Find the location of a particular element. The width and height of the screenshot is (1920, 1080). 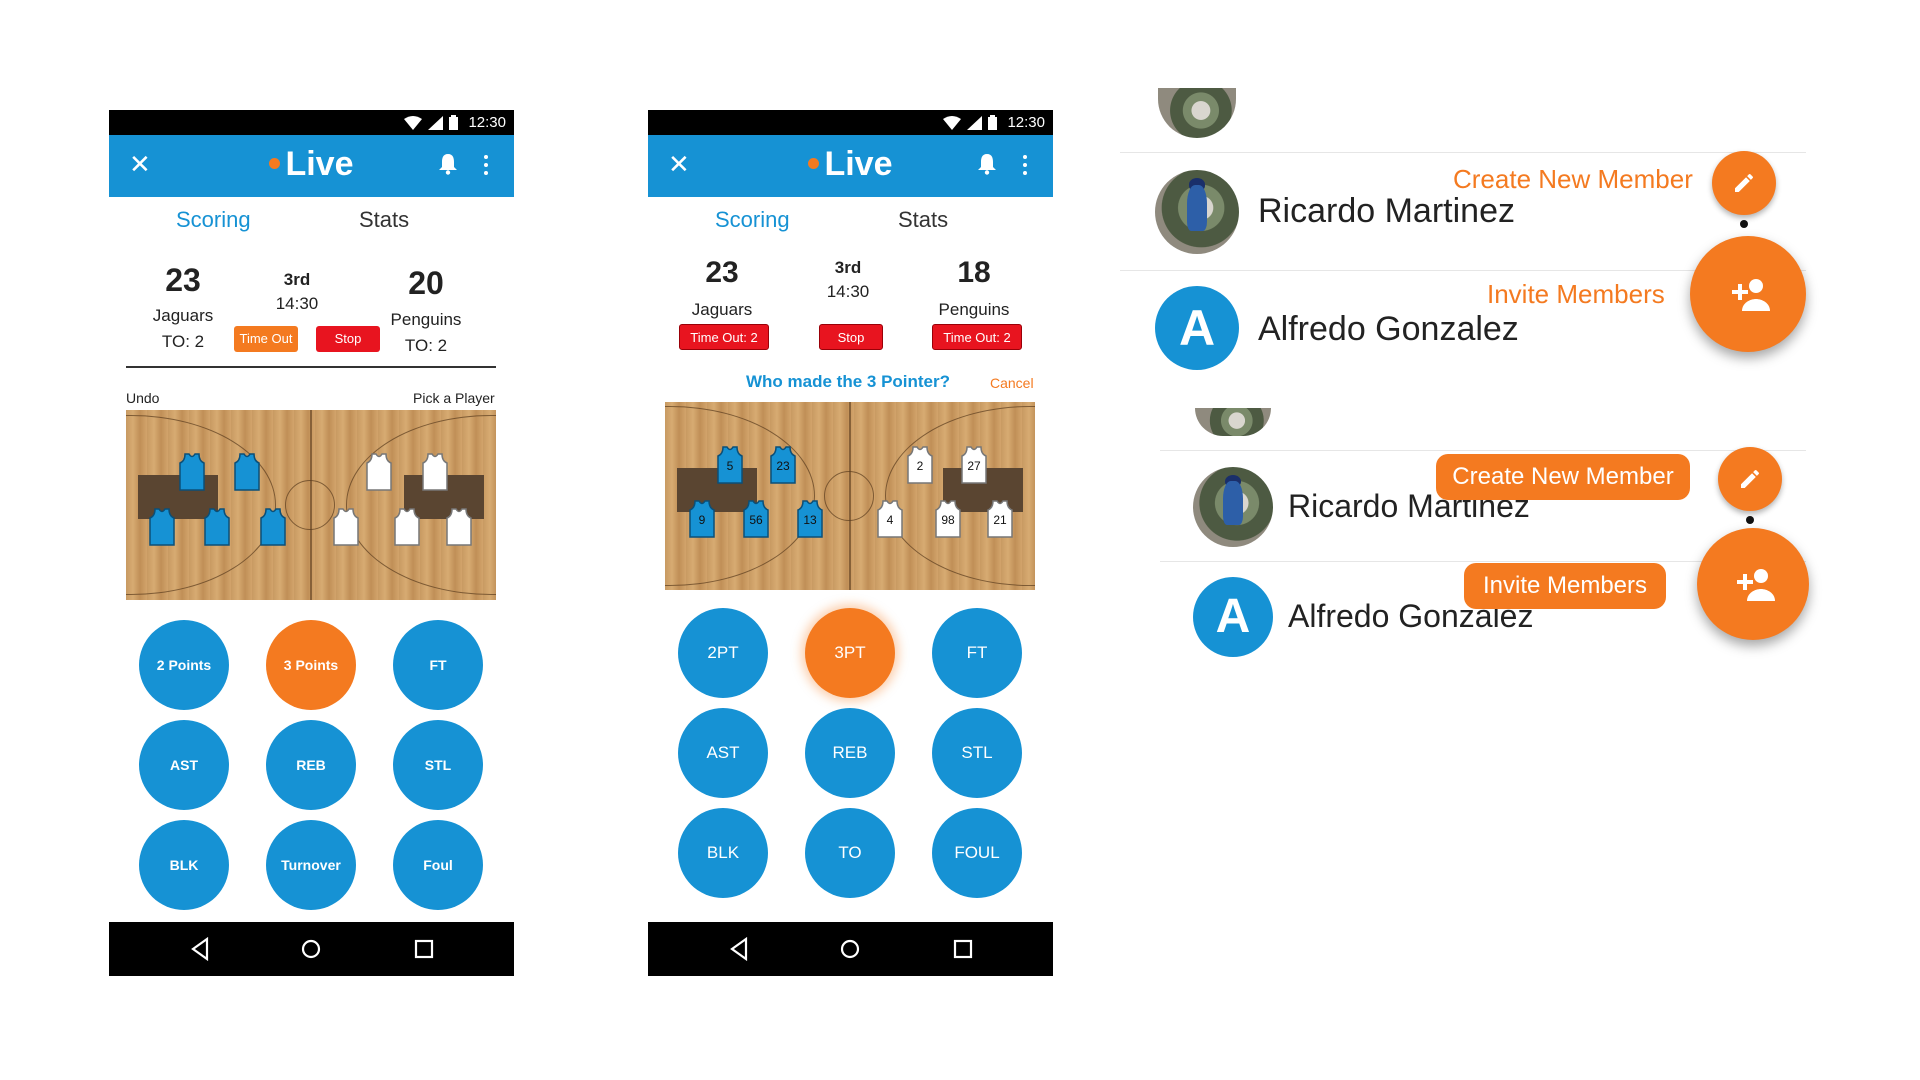

signal-icon is located at coordinates (435, 122).